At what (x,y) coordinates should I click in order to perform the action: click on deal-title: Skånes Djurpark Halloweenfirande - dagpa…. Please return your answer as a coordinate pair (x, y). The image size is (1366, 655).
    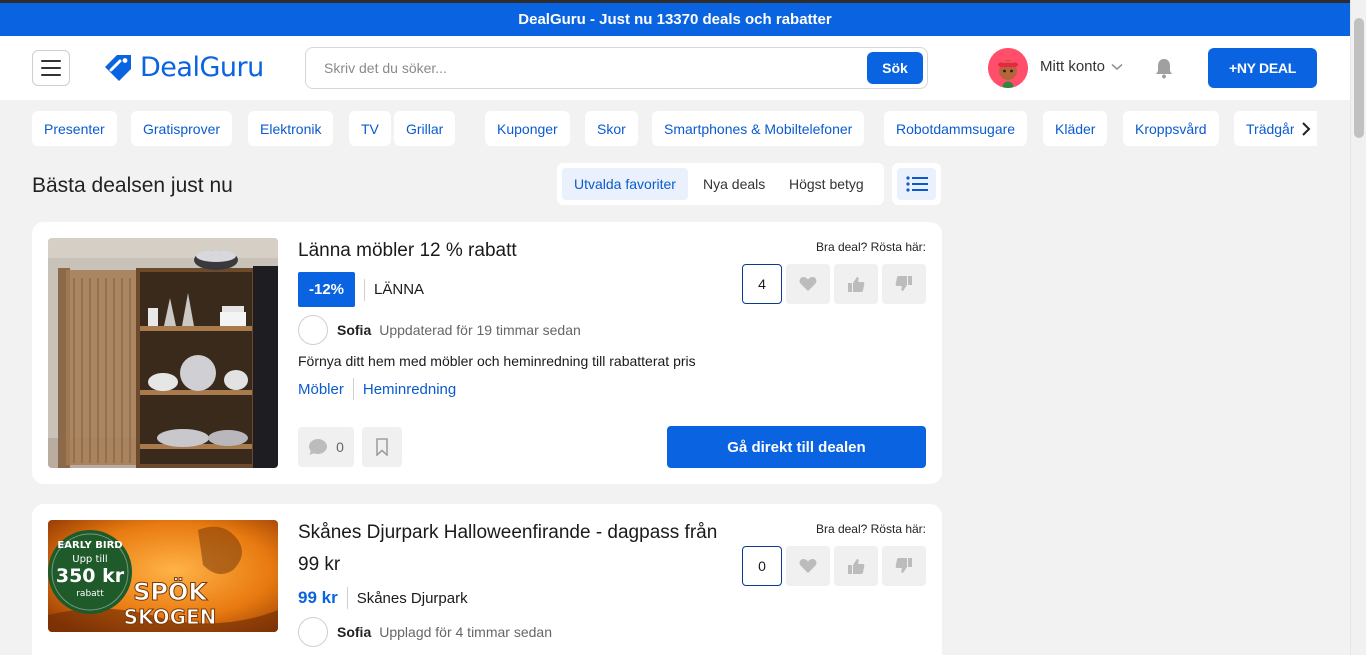
    Looking at the image, I should click on (507, 549).